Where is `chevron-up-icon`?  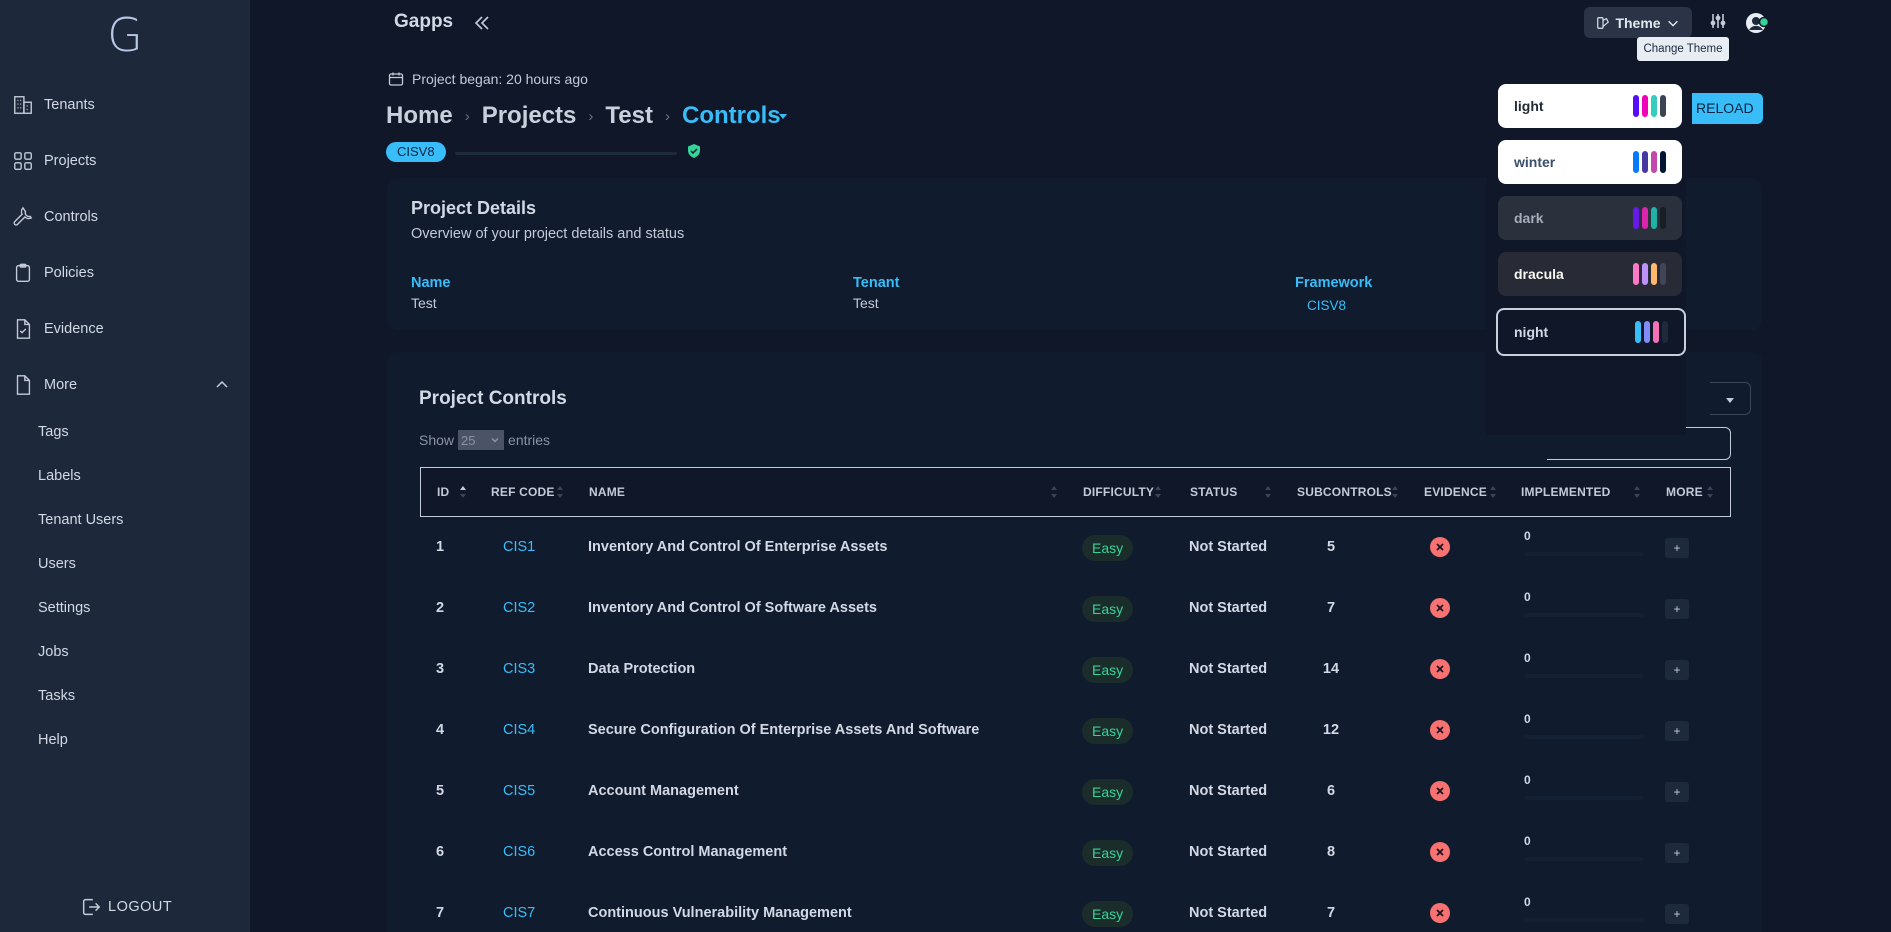
chevron-up-icon is located at coordinates (222, 385).